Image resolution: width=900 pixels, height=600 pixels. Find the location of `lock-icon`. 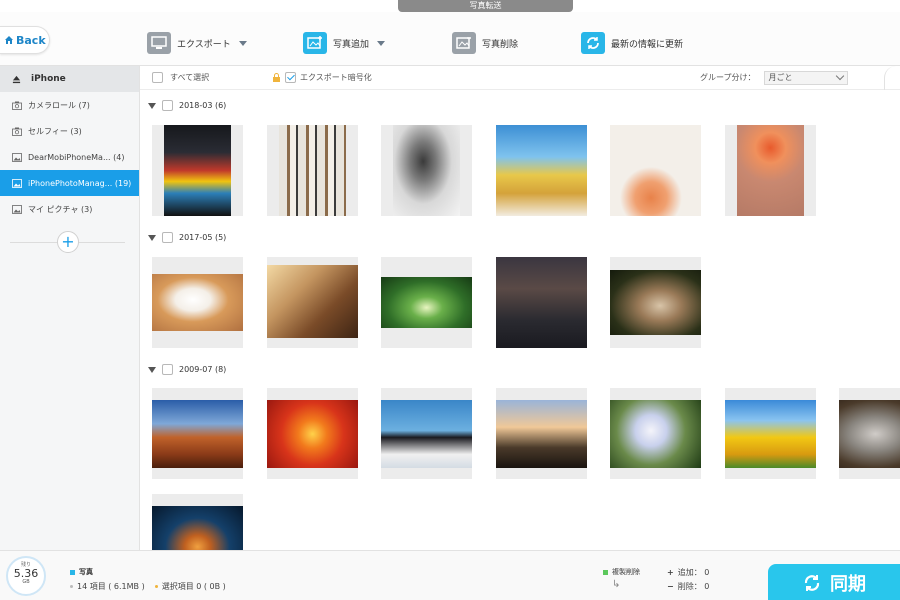

lock-icon is located at coordinates (276, 77).